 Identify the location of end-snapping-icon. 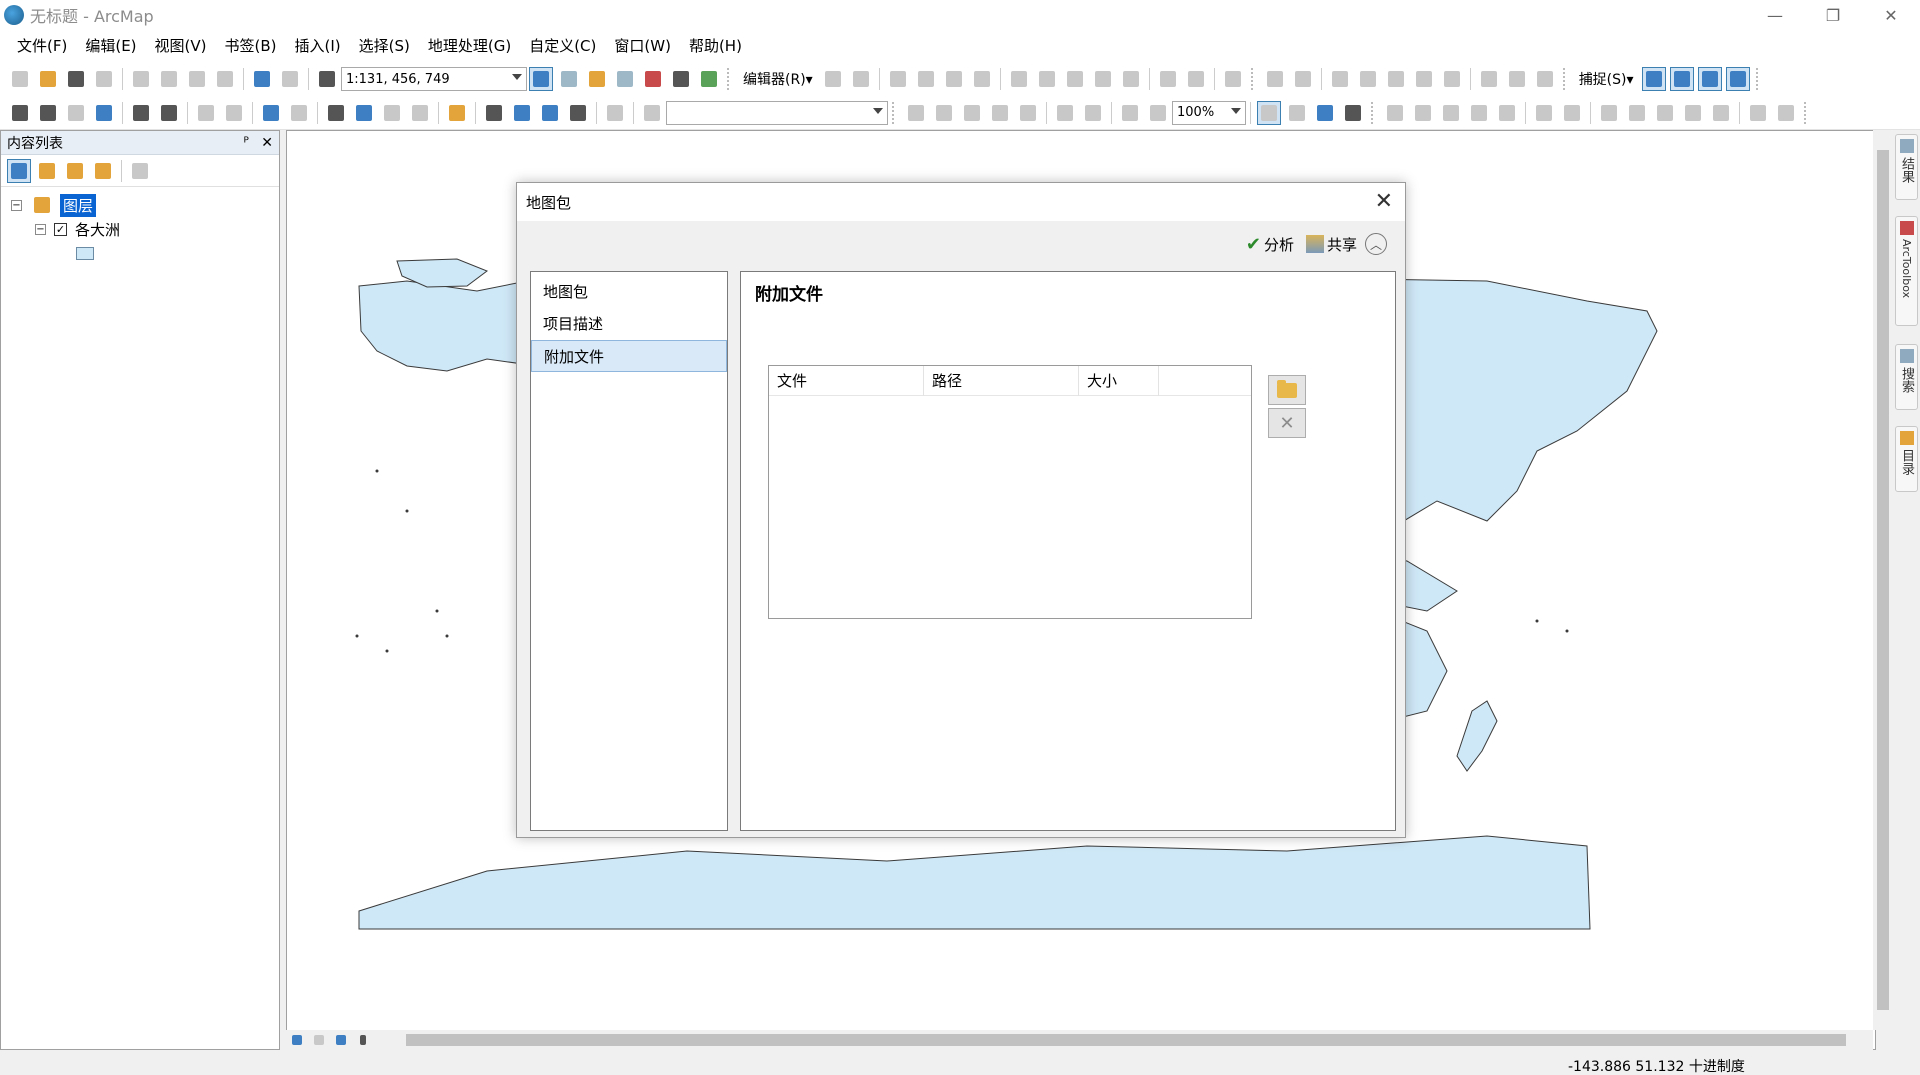
(1681, 79).